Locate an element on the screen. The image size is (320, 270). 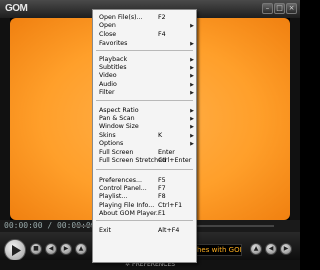
maximize-button: □ is located at coordinates (279, 8).